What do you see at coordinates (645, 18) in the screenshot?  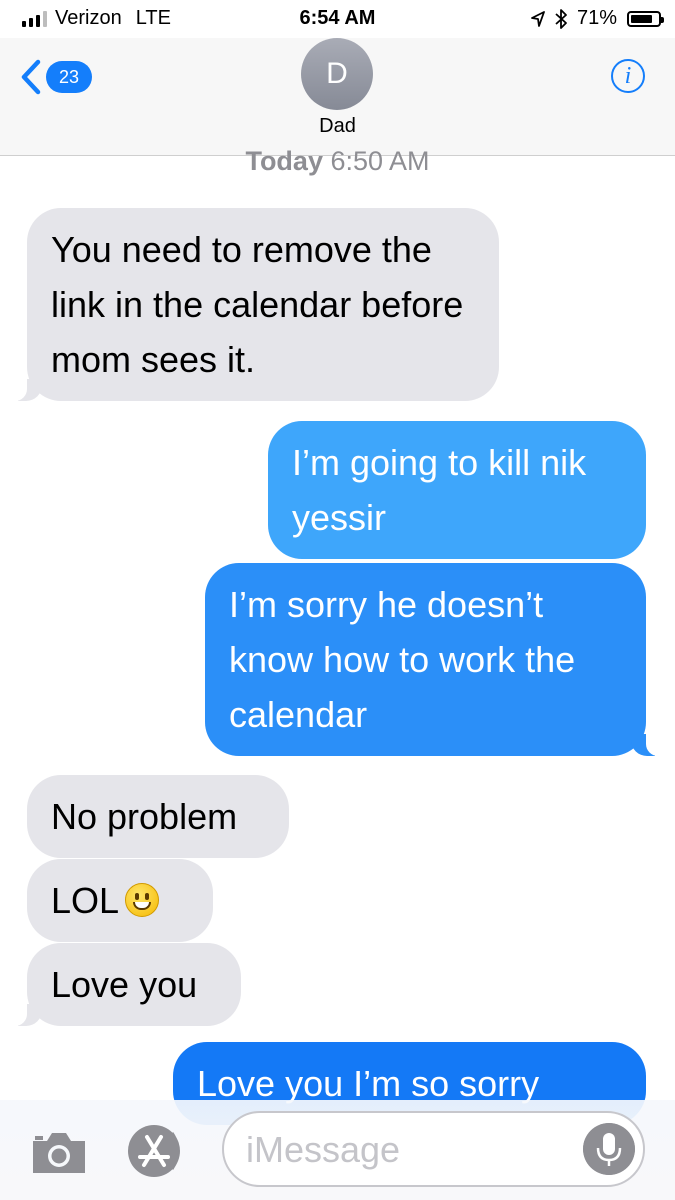 I see `battery-icon` at bounding box center [645, 18].